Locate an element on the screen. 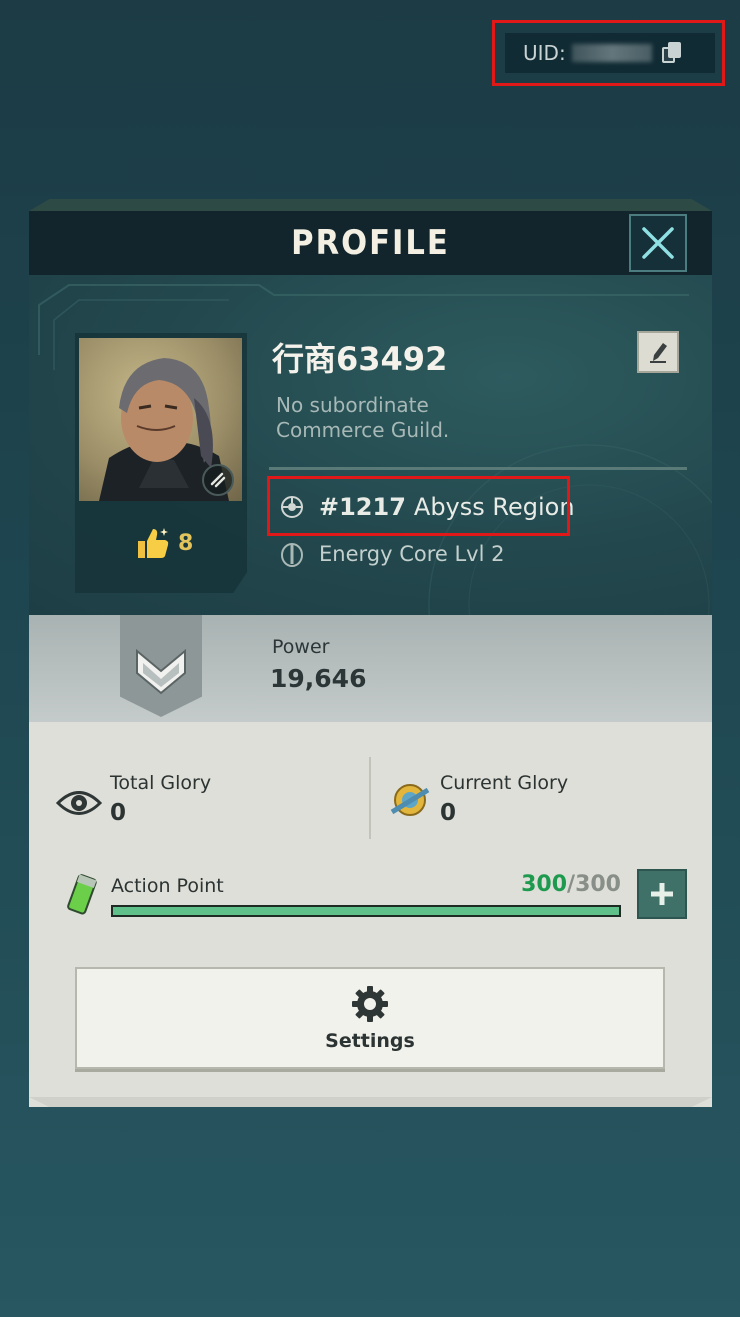 This screenshot has height=1317, width=740. rank-badge is located at coordinates (161, 666).